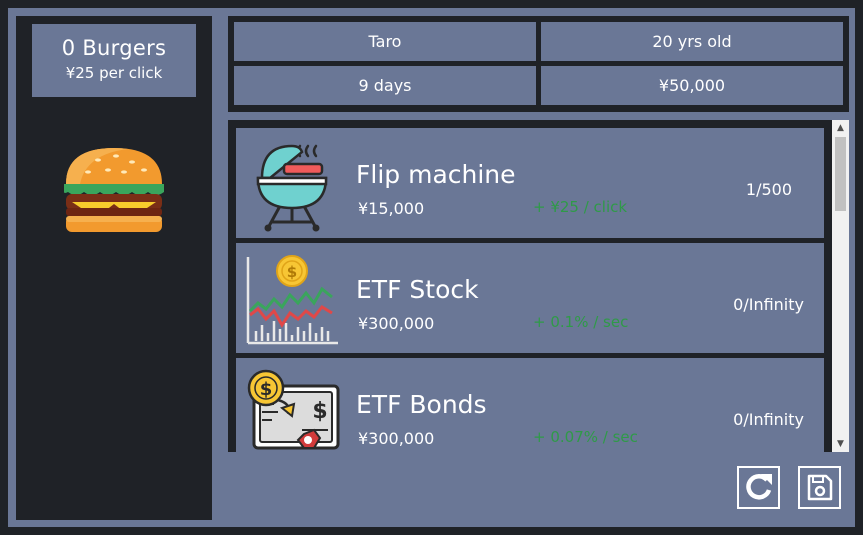 Image resolution: width=863 pixels, height=535 pixels. Describe the element at coordinates (580, 207) in the screenshot. I see `item-effect: + ¥25 / click` at that location.